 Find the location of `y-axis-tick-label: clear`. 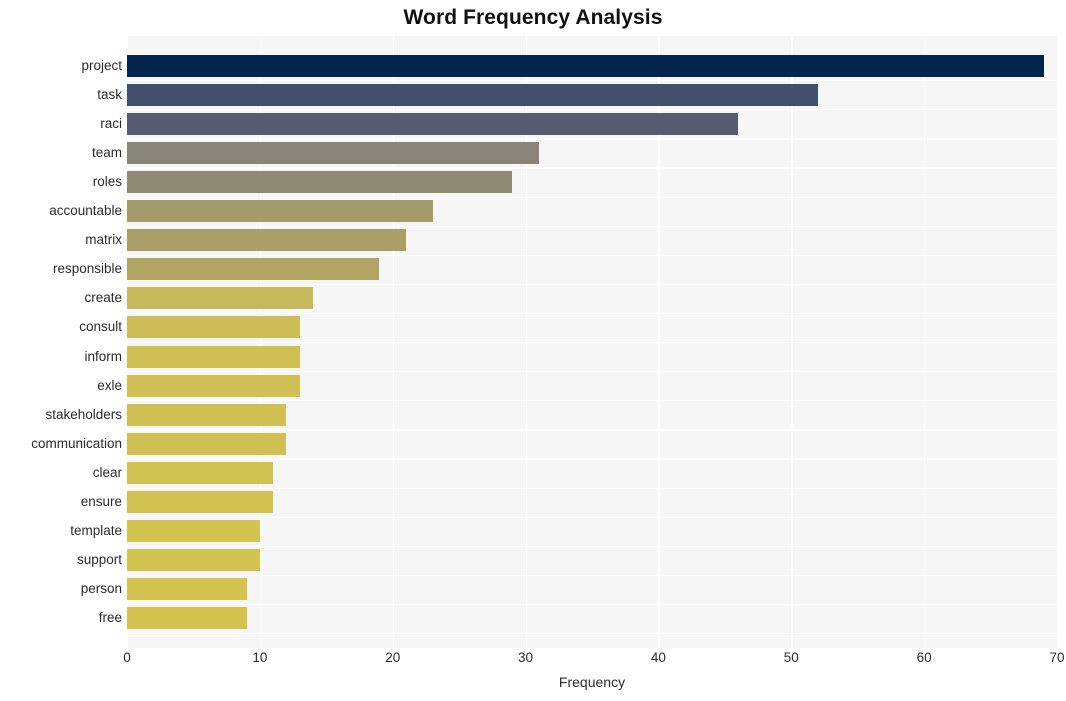

y-axis-tick-label: clear is located at coordinates (107, 472).